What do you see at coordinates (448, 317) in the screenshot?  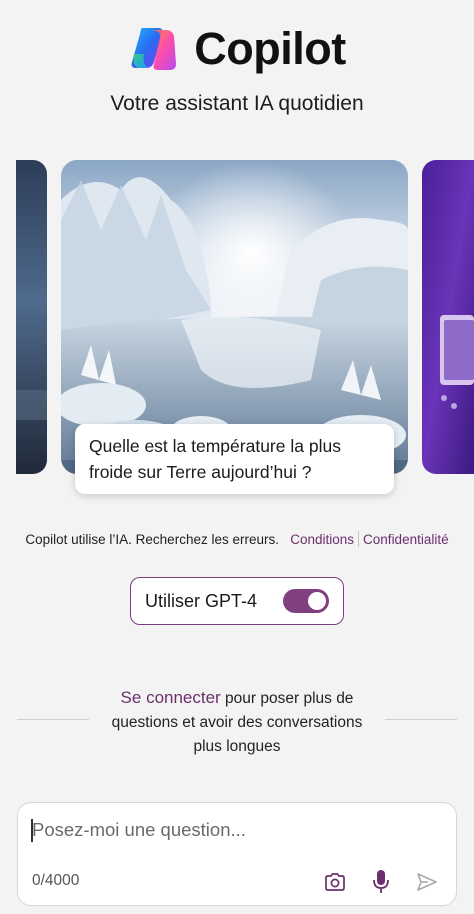 I see `carousel-card-next` at bounding box center [448, 317].